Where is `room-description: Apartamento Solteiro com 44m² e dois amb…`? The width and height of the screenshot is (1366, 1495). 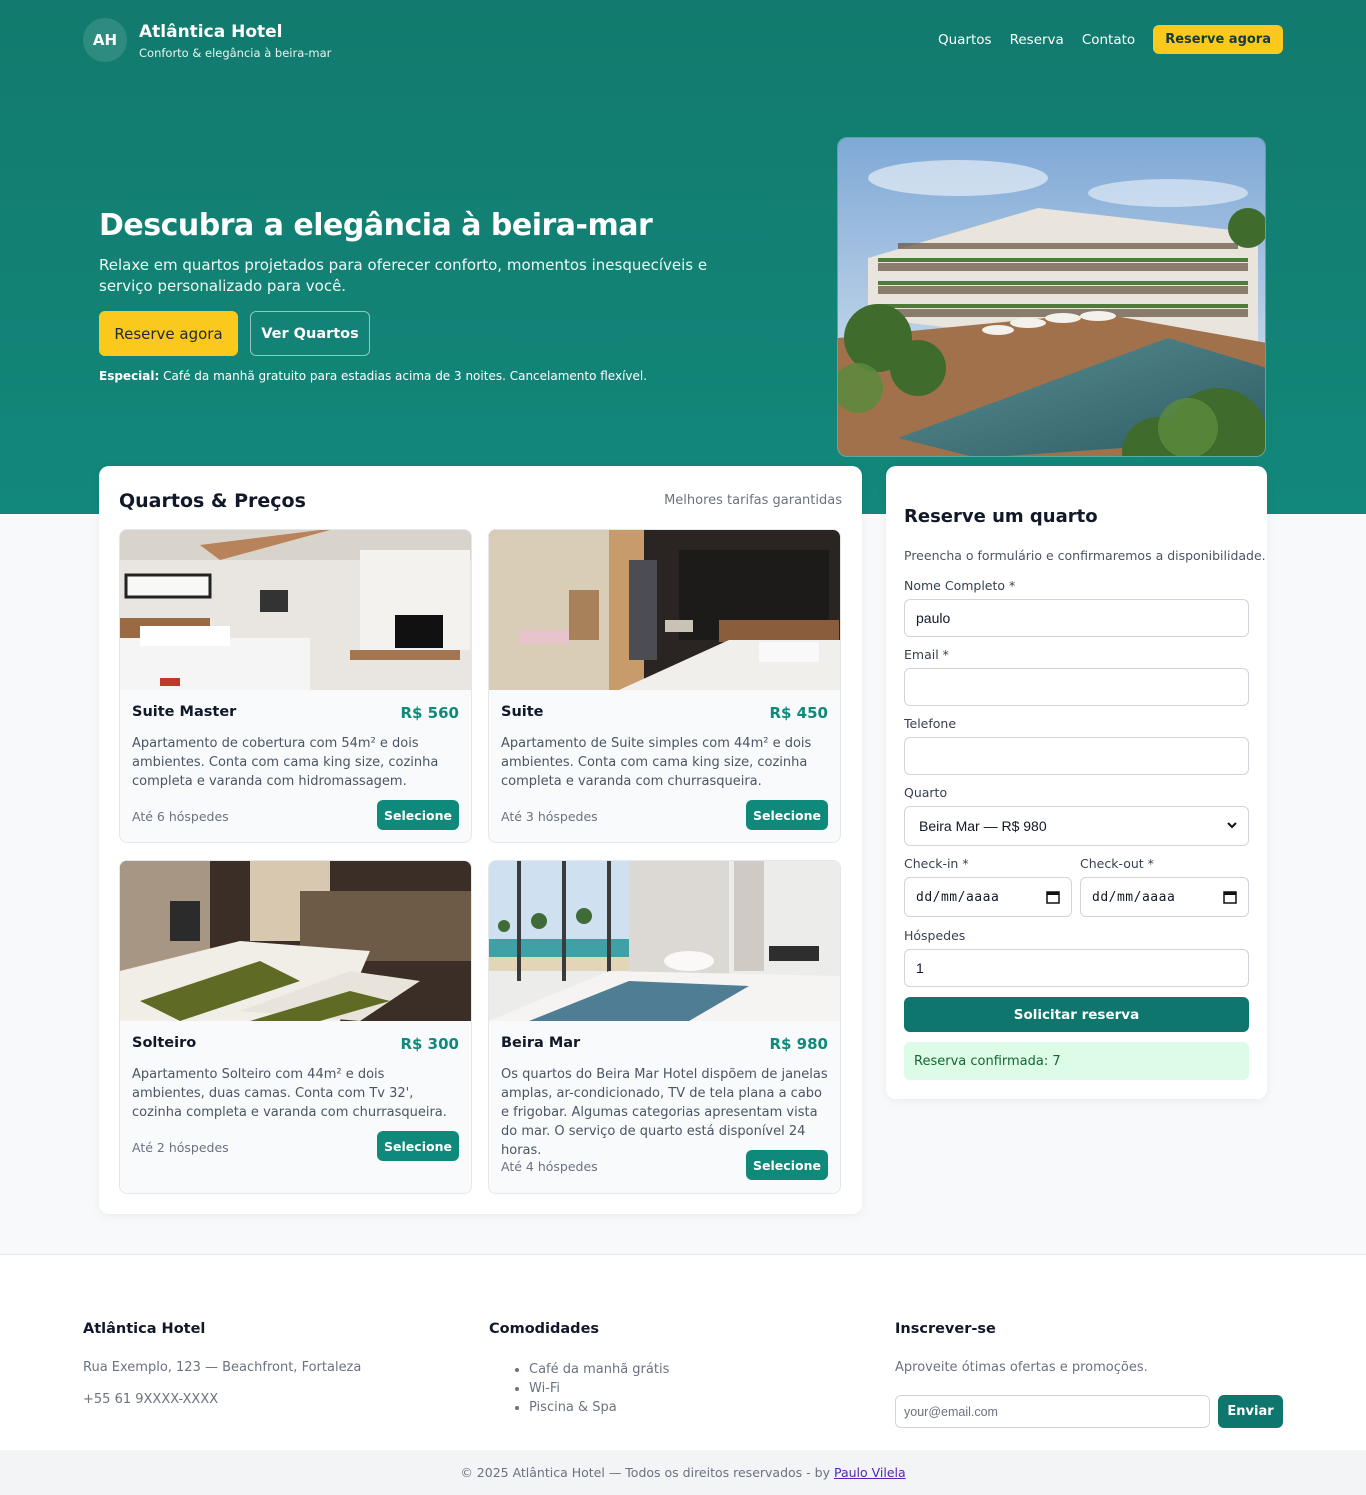
room-description: Apartamento Solteiro com 44m² e dois amb… is located at coordinates (289, 1093).